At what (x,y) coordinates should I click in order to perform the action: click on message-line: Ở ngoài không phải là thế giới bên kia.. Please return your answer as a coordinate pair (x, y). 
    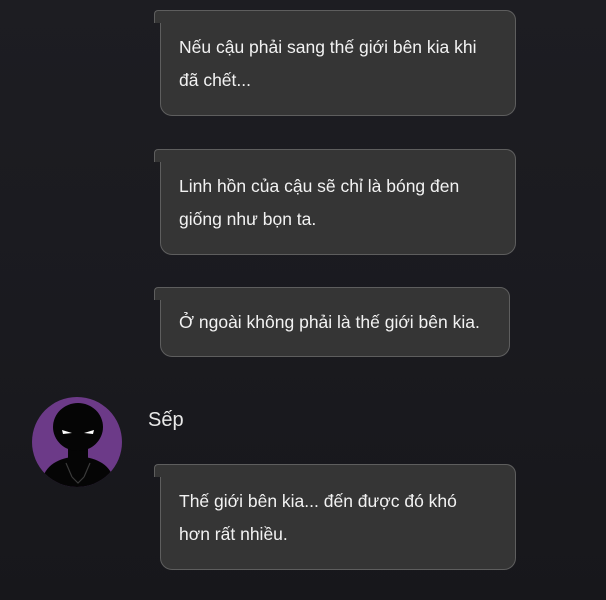
    Looking at the image, I should click on (329, 322).